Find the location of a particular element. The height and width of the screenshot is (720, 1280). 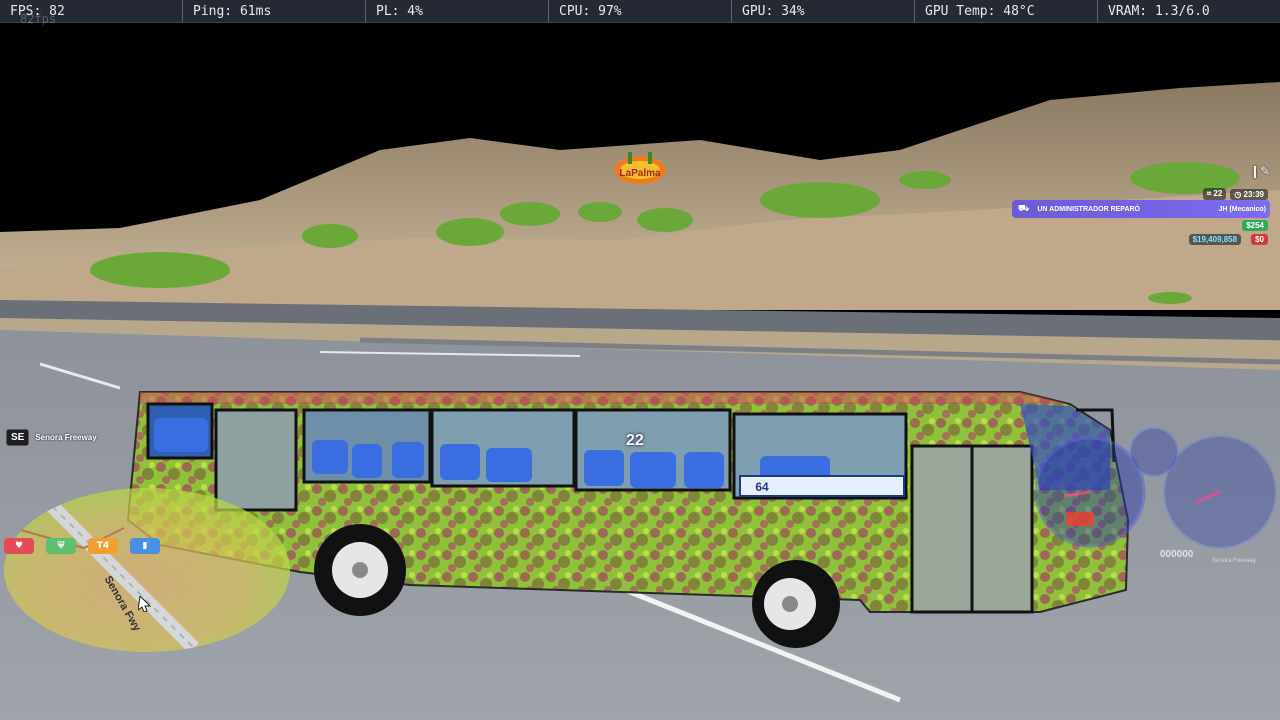

player-arrow-icon is located at coordinates (145, 604).